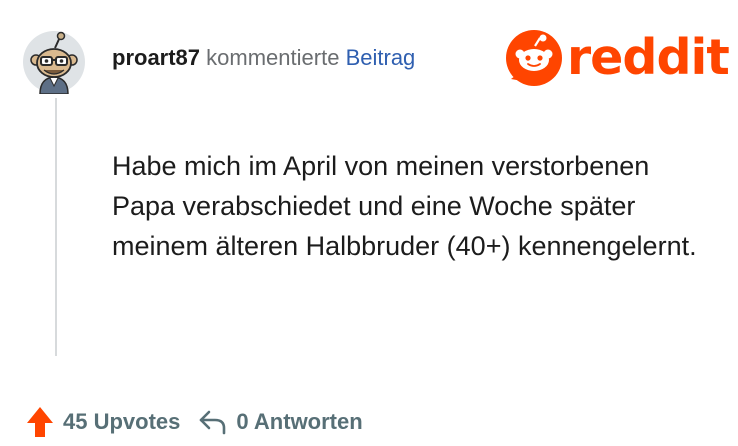  I want to click on reddit-wordmark: reddit, so click(648, 57).